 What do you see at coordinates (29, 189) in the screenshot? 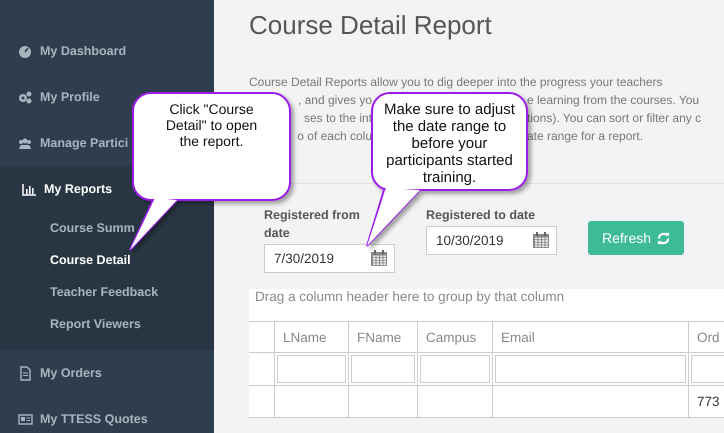
I see `bar-chart-icon` at bounding box center [29, 189].